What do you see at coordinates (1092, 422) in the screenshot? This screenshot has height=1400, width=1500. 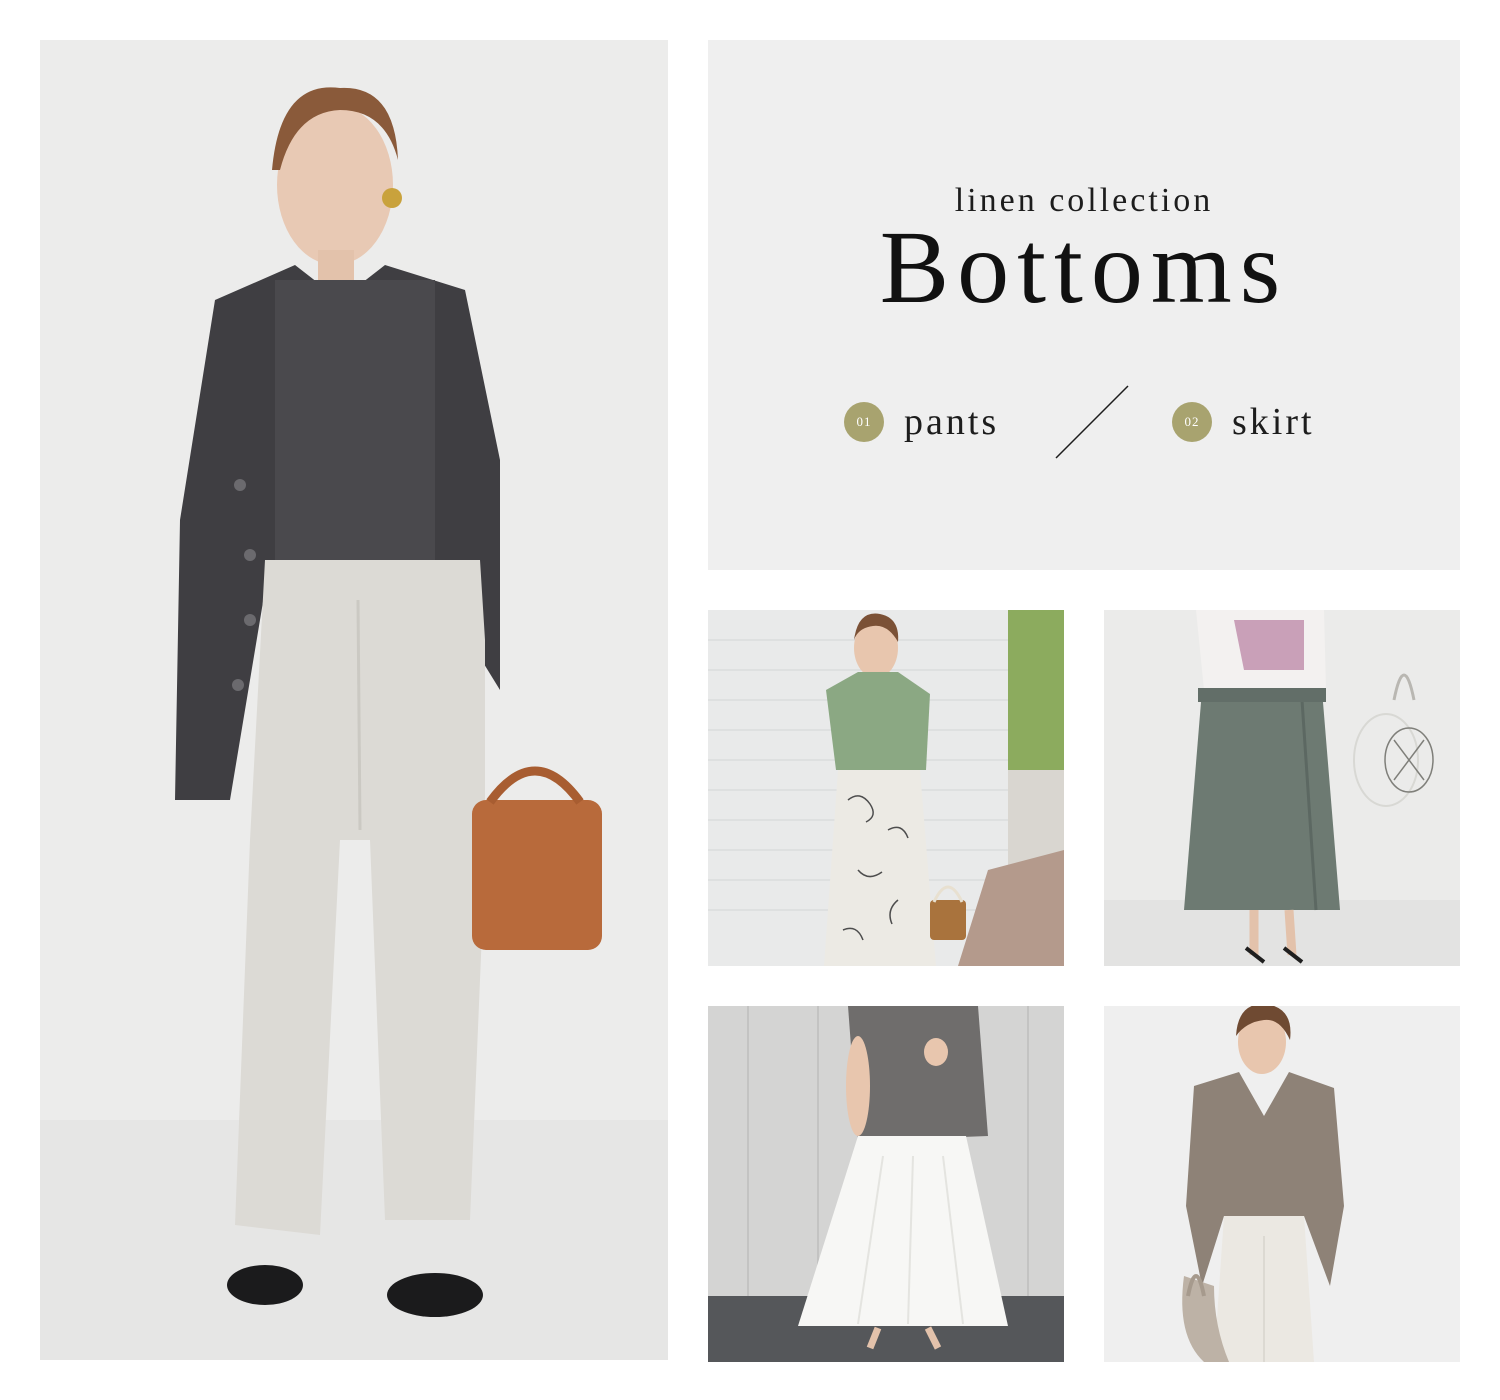 I see `slash-divider` at bounding box center [1092, 422].